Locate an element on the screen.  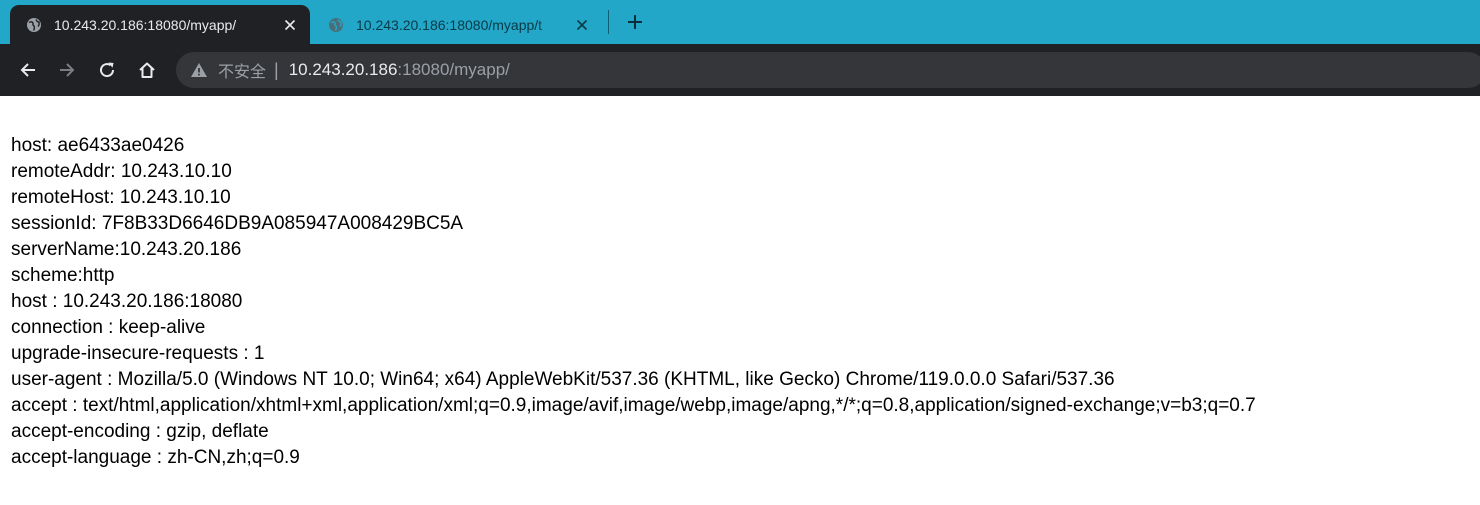
reload-button is located at coordinates (107, 70).